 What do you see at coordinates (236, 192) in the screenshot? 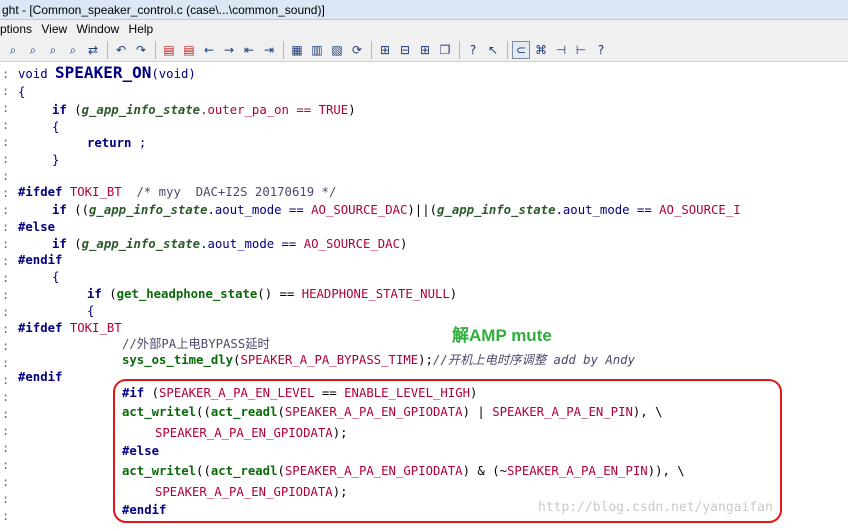
I see `code-comment: /* myy DAC+I2S 20170619 */` at bounding box center [236, 192].